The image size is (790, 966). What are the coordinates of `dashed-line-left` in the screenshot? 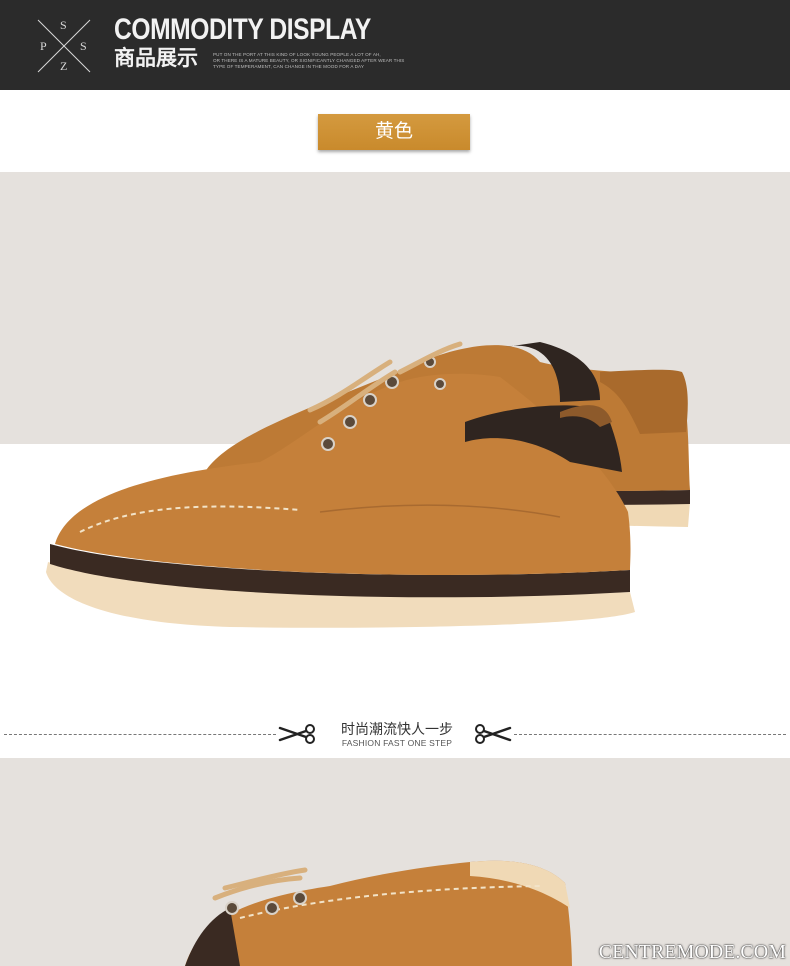 It's located at (140, 734).